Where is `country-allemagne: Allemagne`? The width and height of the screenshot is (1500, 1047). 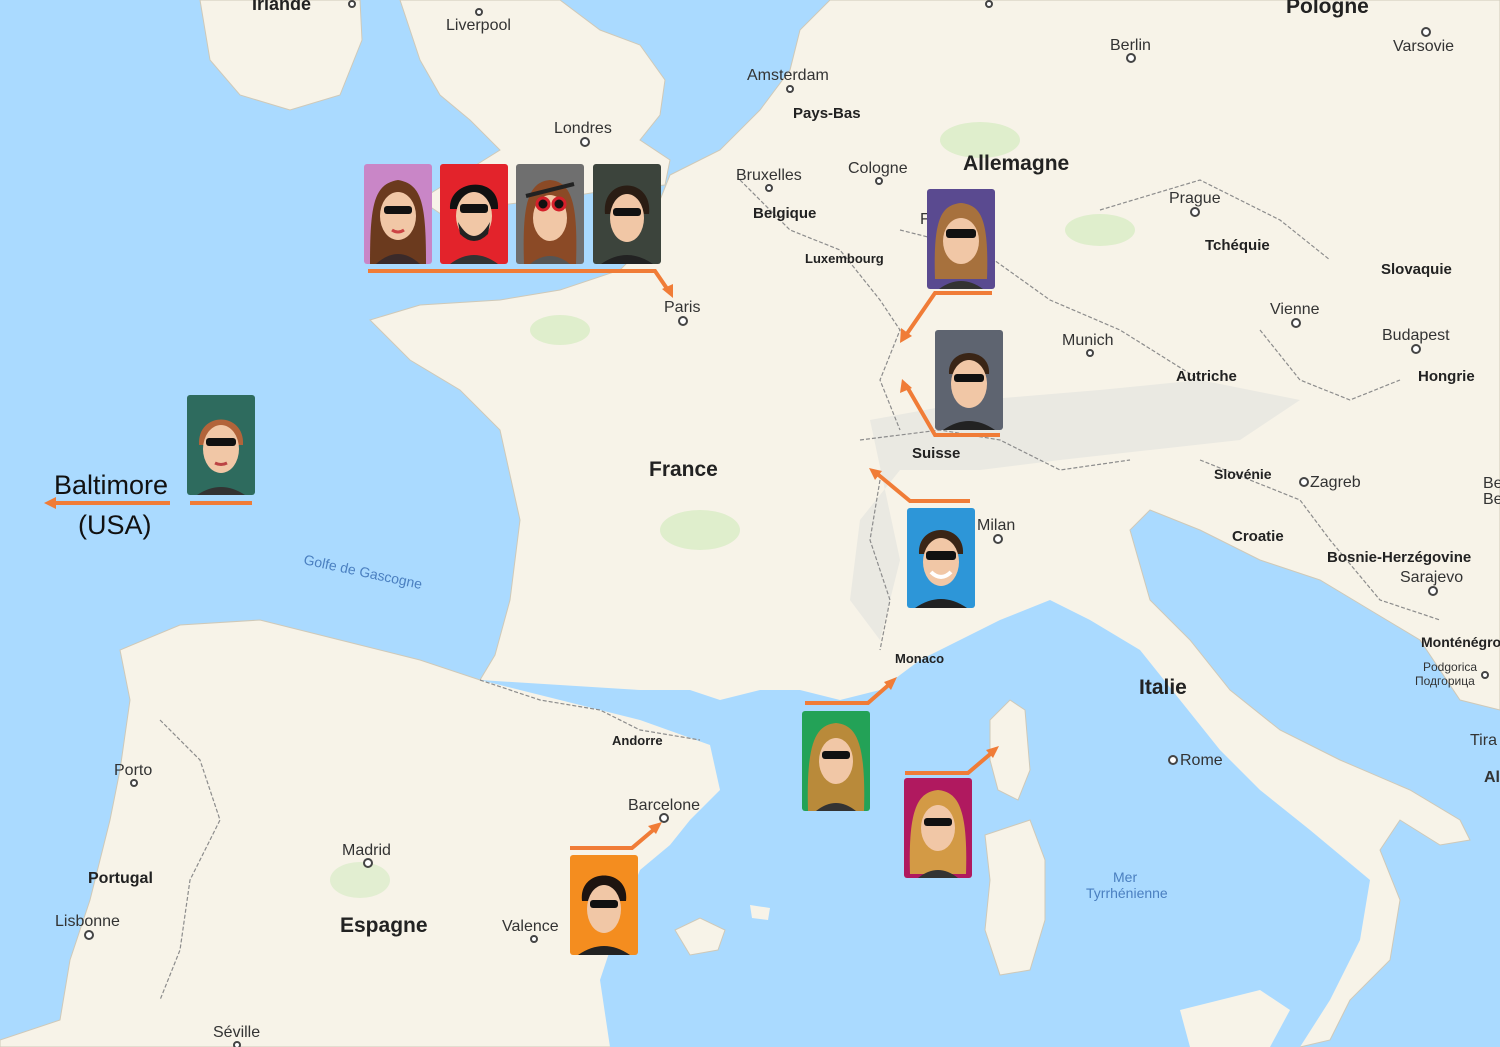 country-allemagne: Allemagne is located at coordinates (1016, 163).